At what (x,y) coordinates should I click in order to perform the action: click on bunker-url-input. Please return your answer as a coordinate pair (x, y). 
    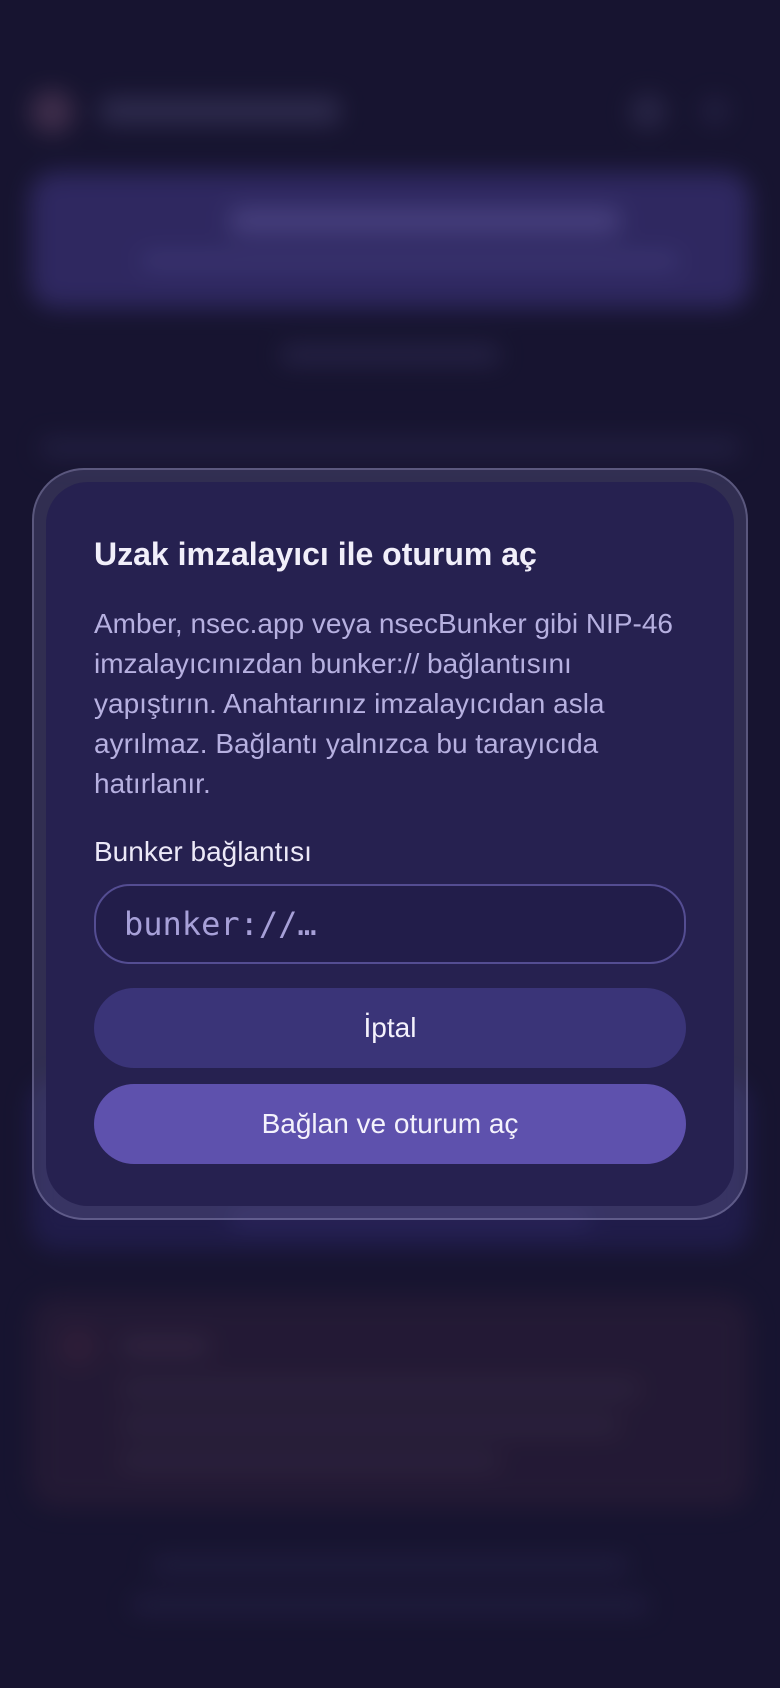
    Looking at the image, I should click on (390, 924).